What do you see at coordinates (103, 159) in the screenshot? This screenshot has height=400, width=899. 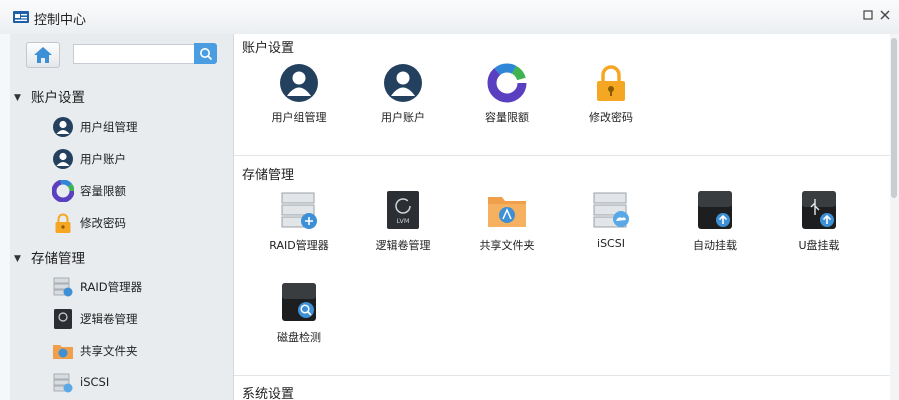 I see `sidebar-item-label: 用户账户` at bounding box center [103, 159].